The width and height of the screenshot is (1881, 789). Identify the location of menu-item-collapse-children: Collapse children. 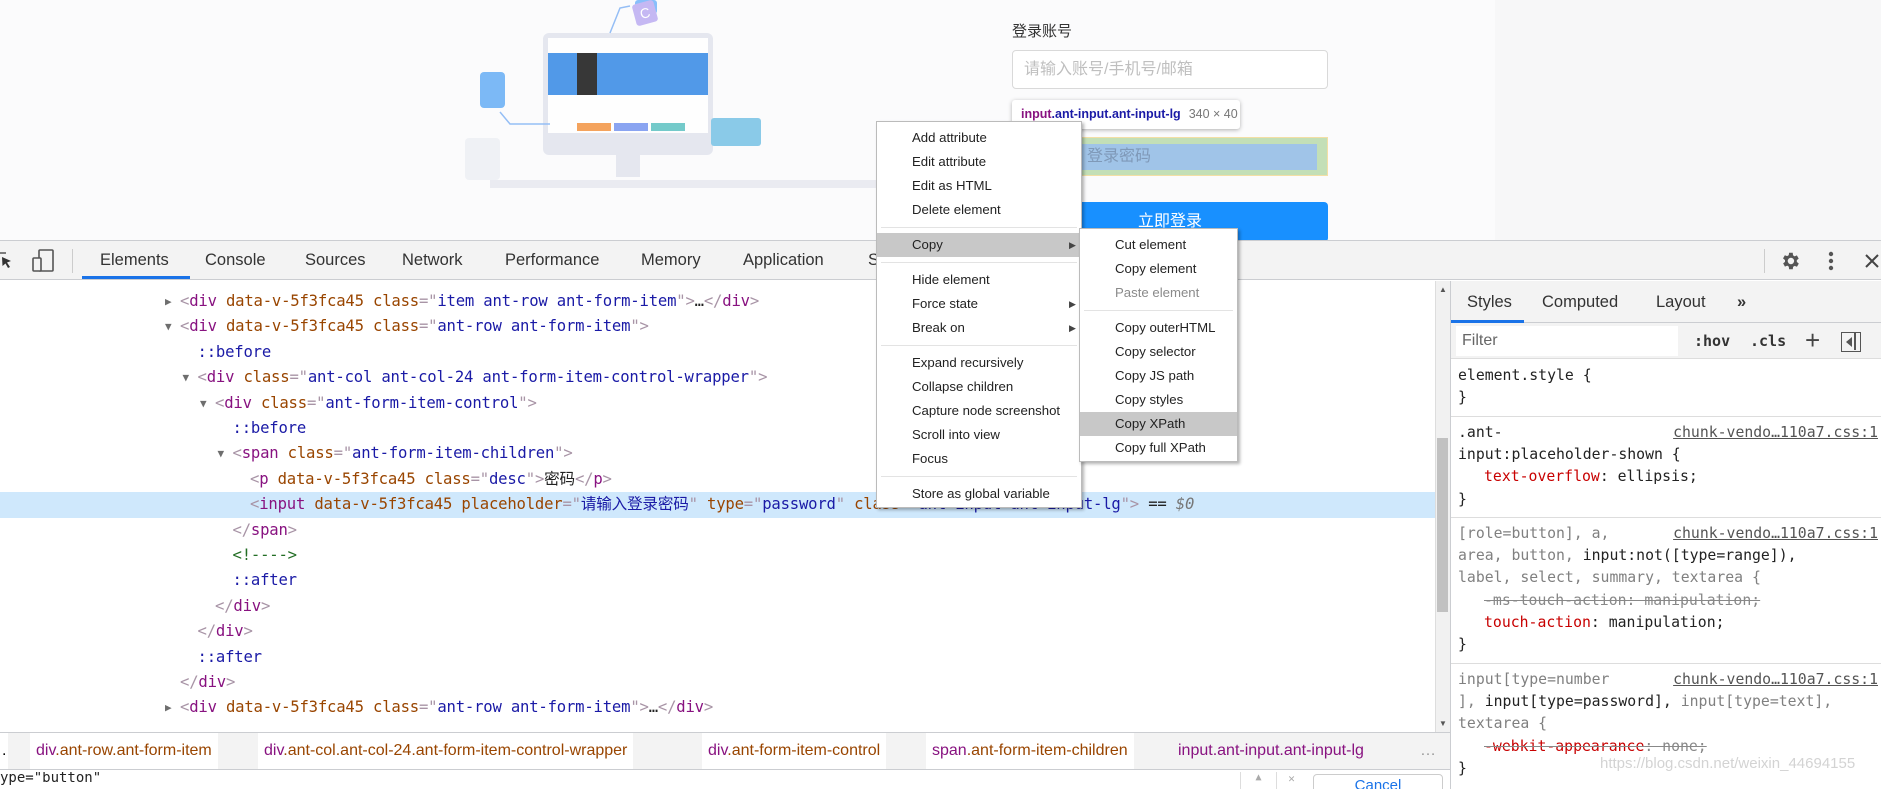
(979, 387).